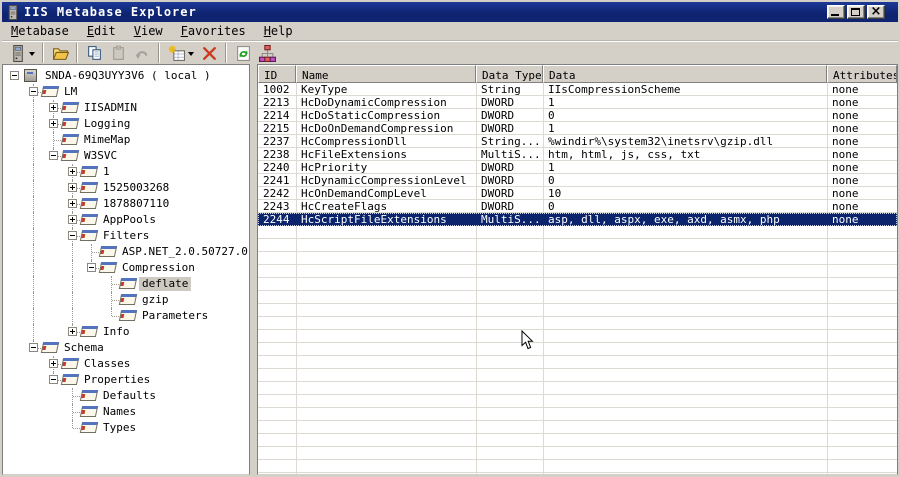  I want to click on tree-item-classes: Classes, so click(126, 364).